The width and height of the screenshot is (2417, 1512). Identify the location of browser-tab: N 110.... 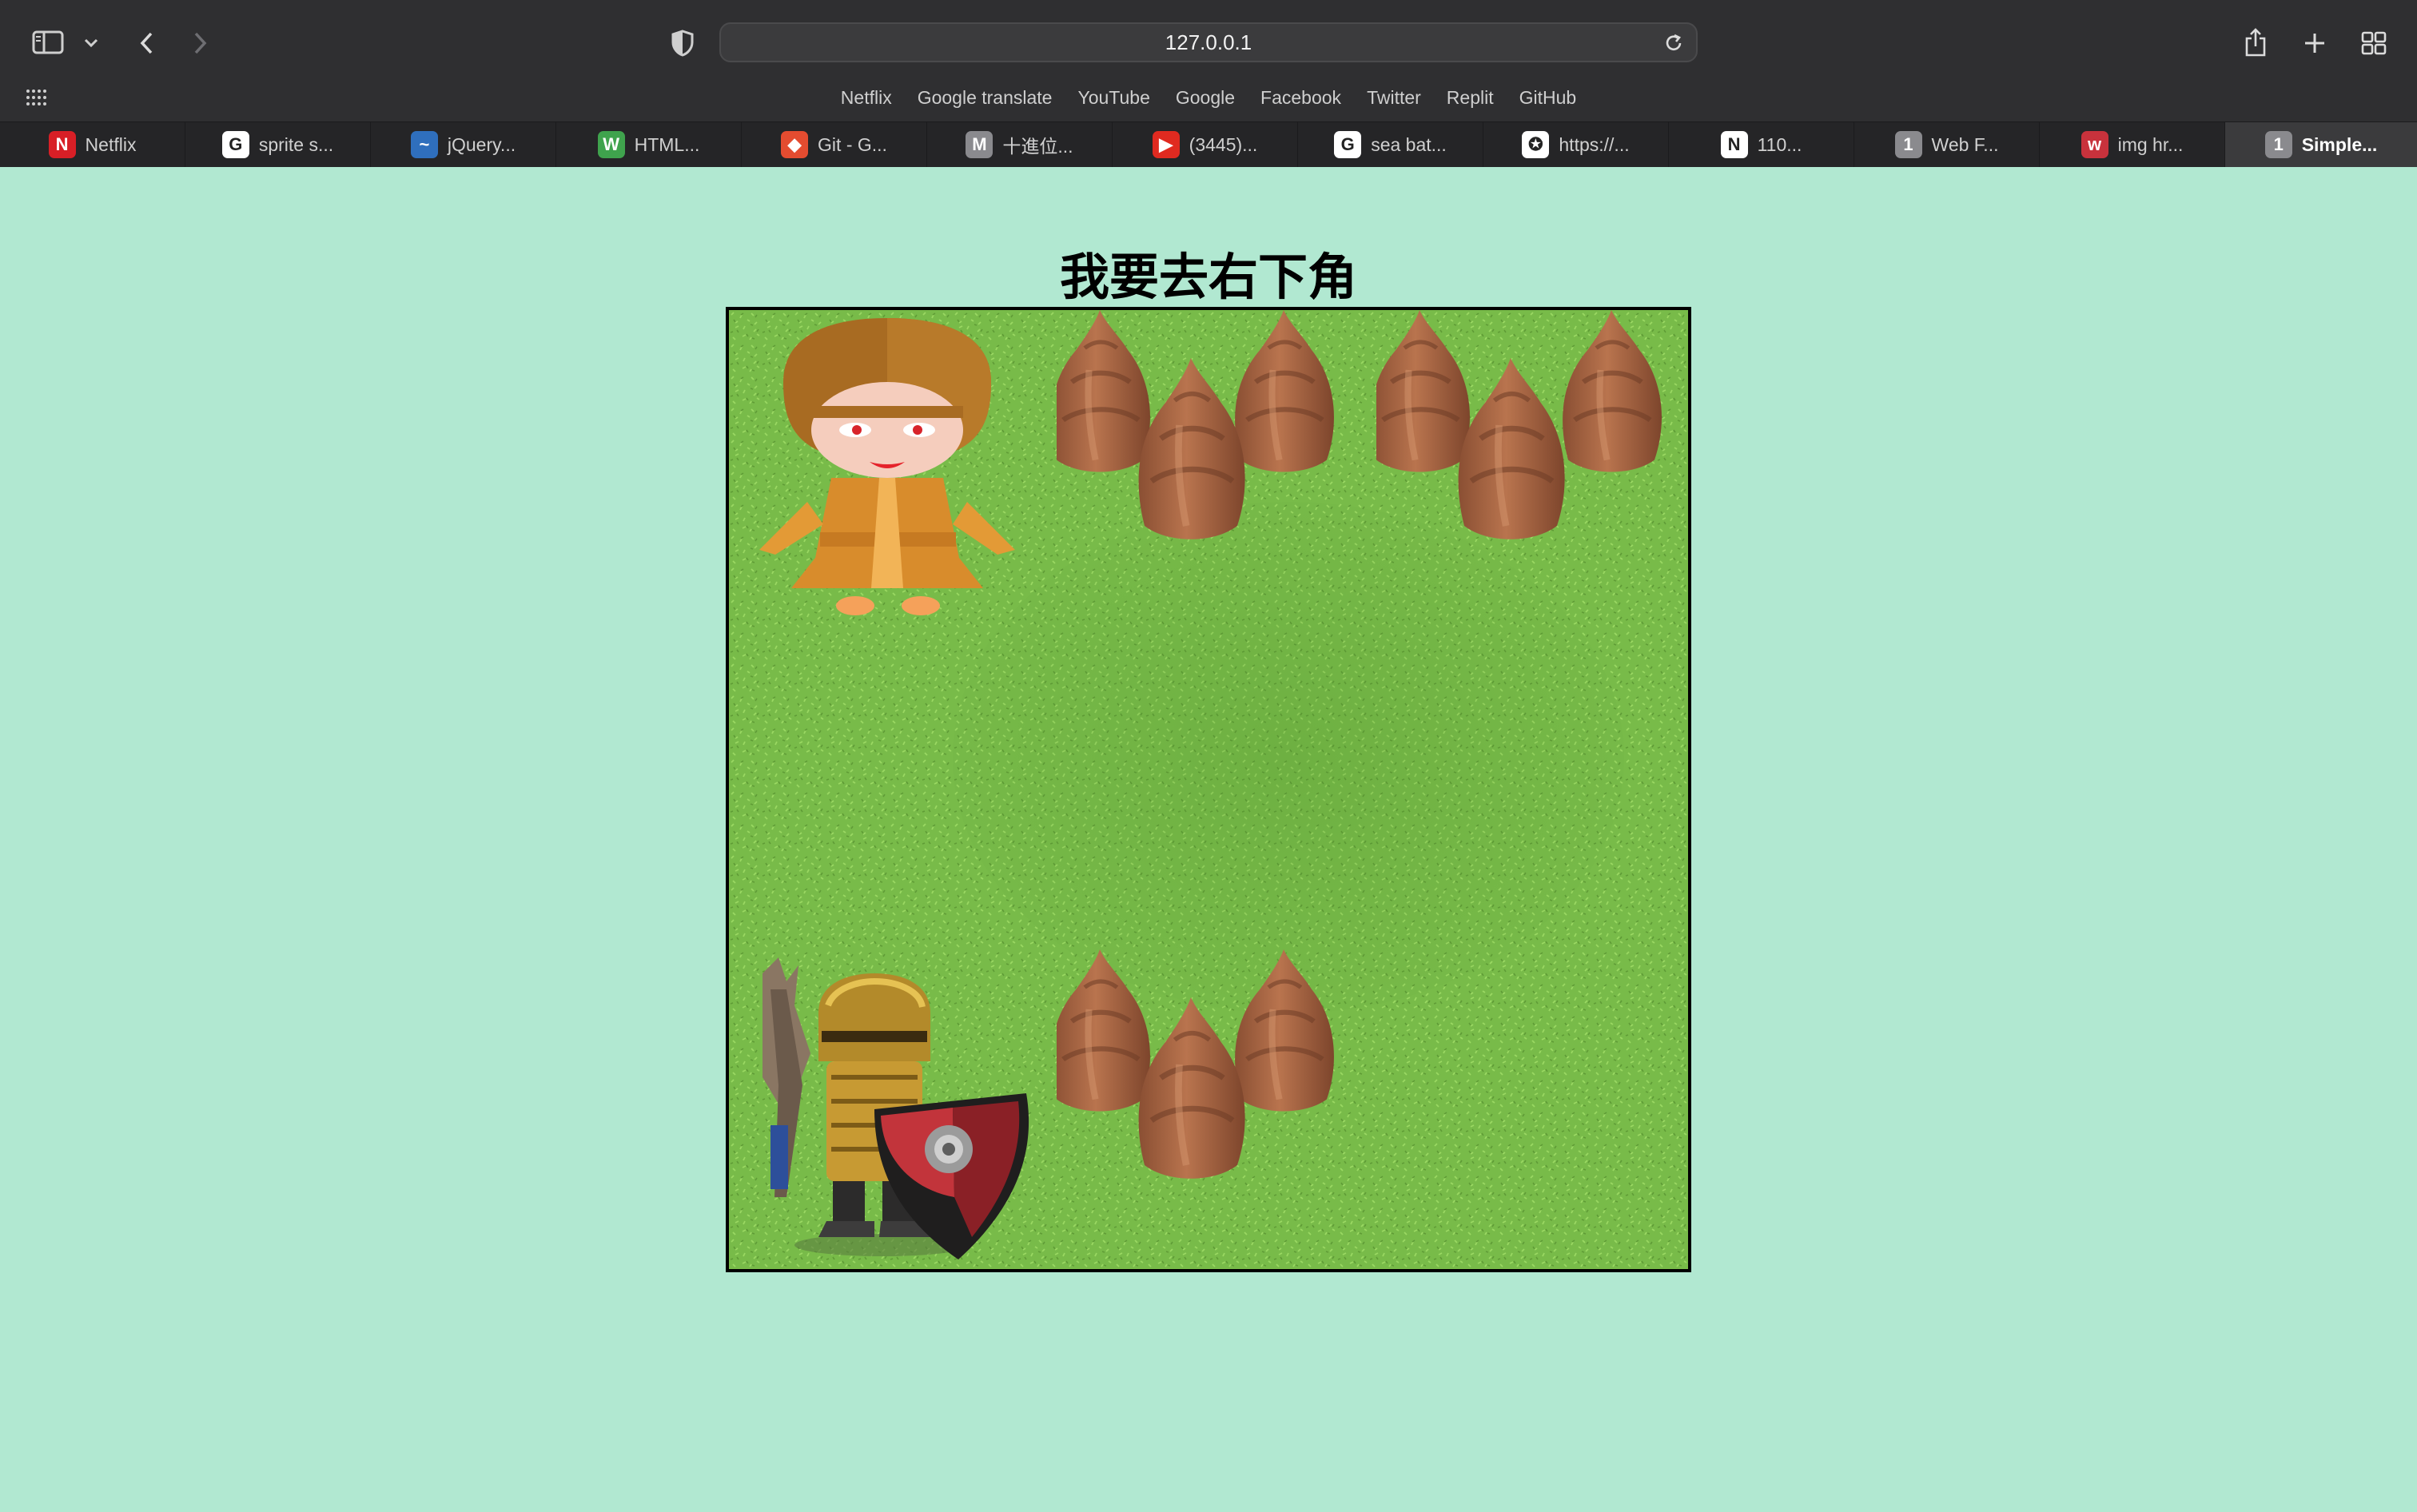
(1761, 144).